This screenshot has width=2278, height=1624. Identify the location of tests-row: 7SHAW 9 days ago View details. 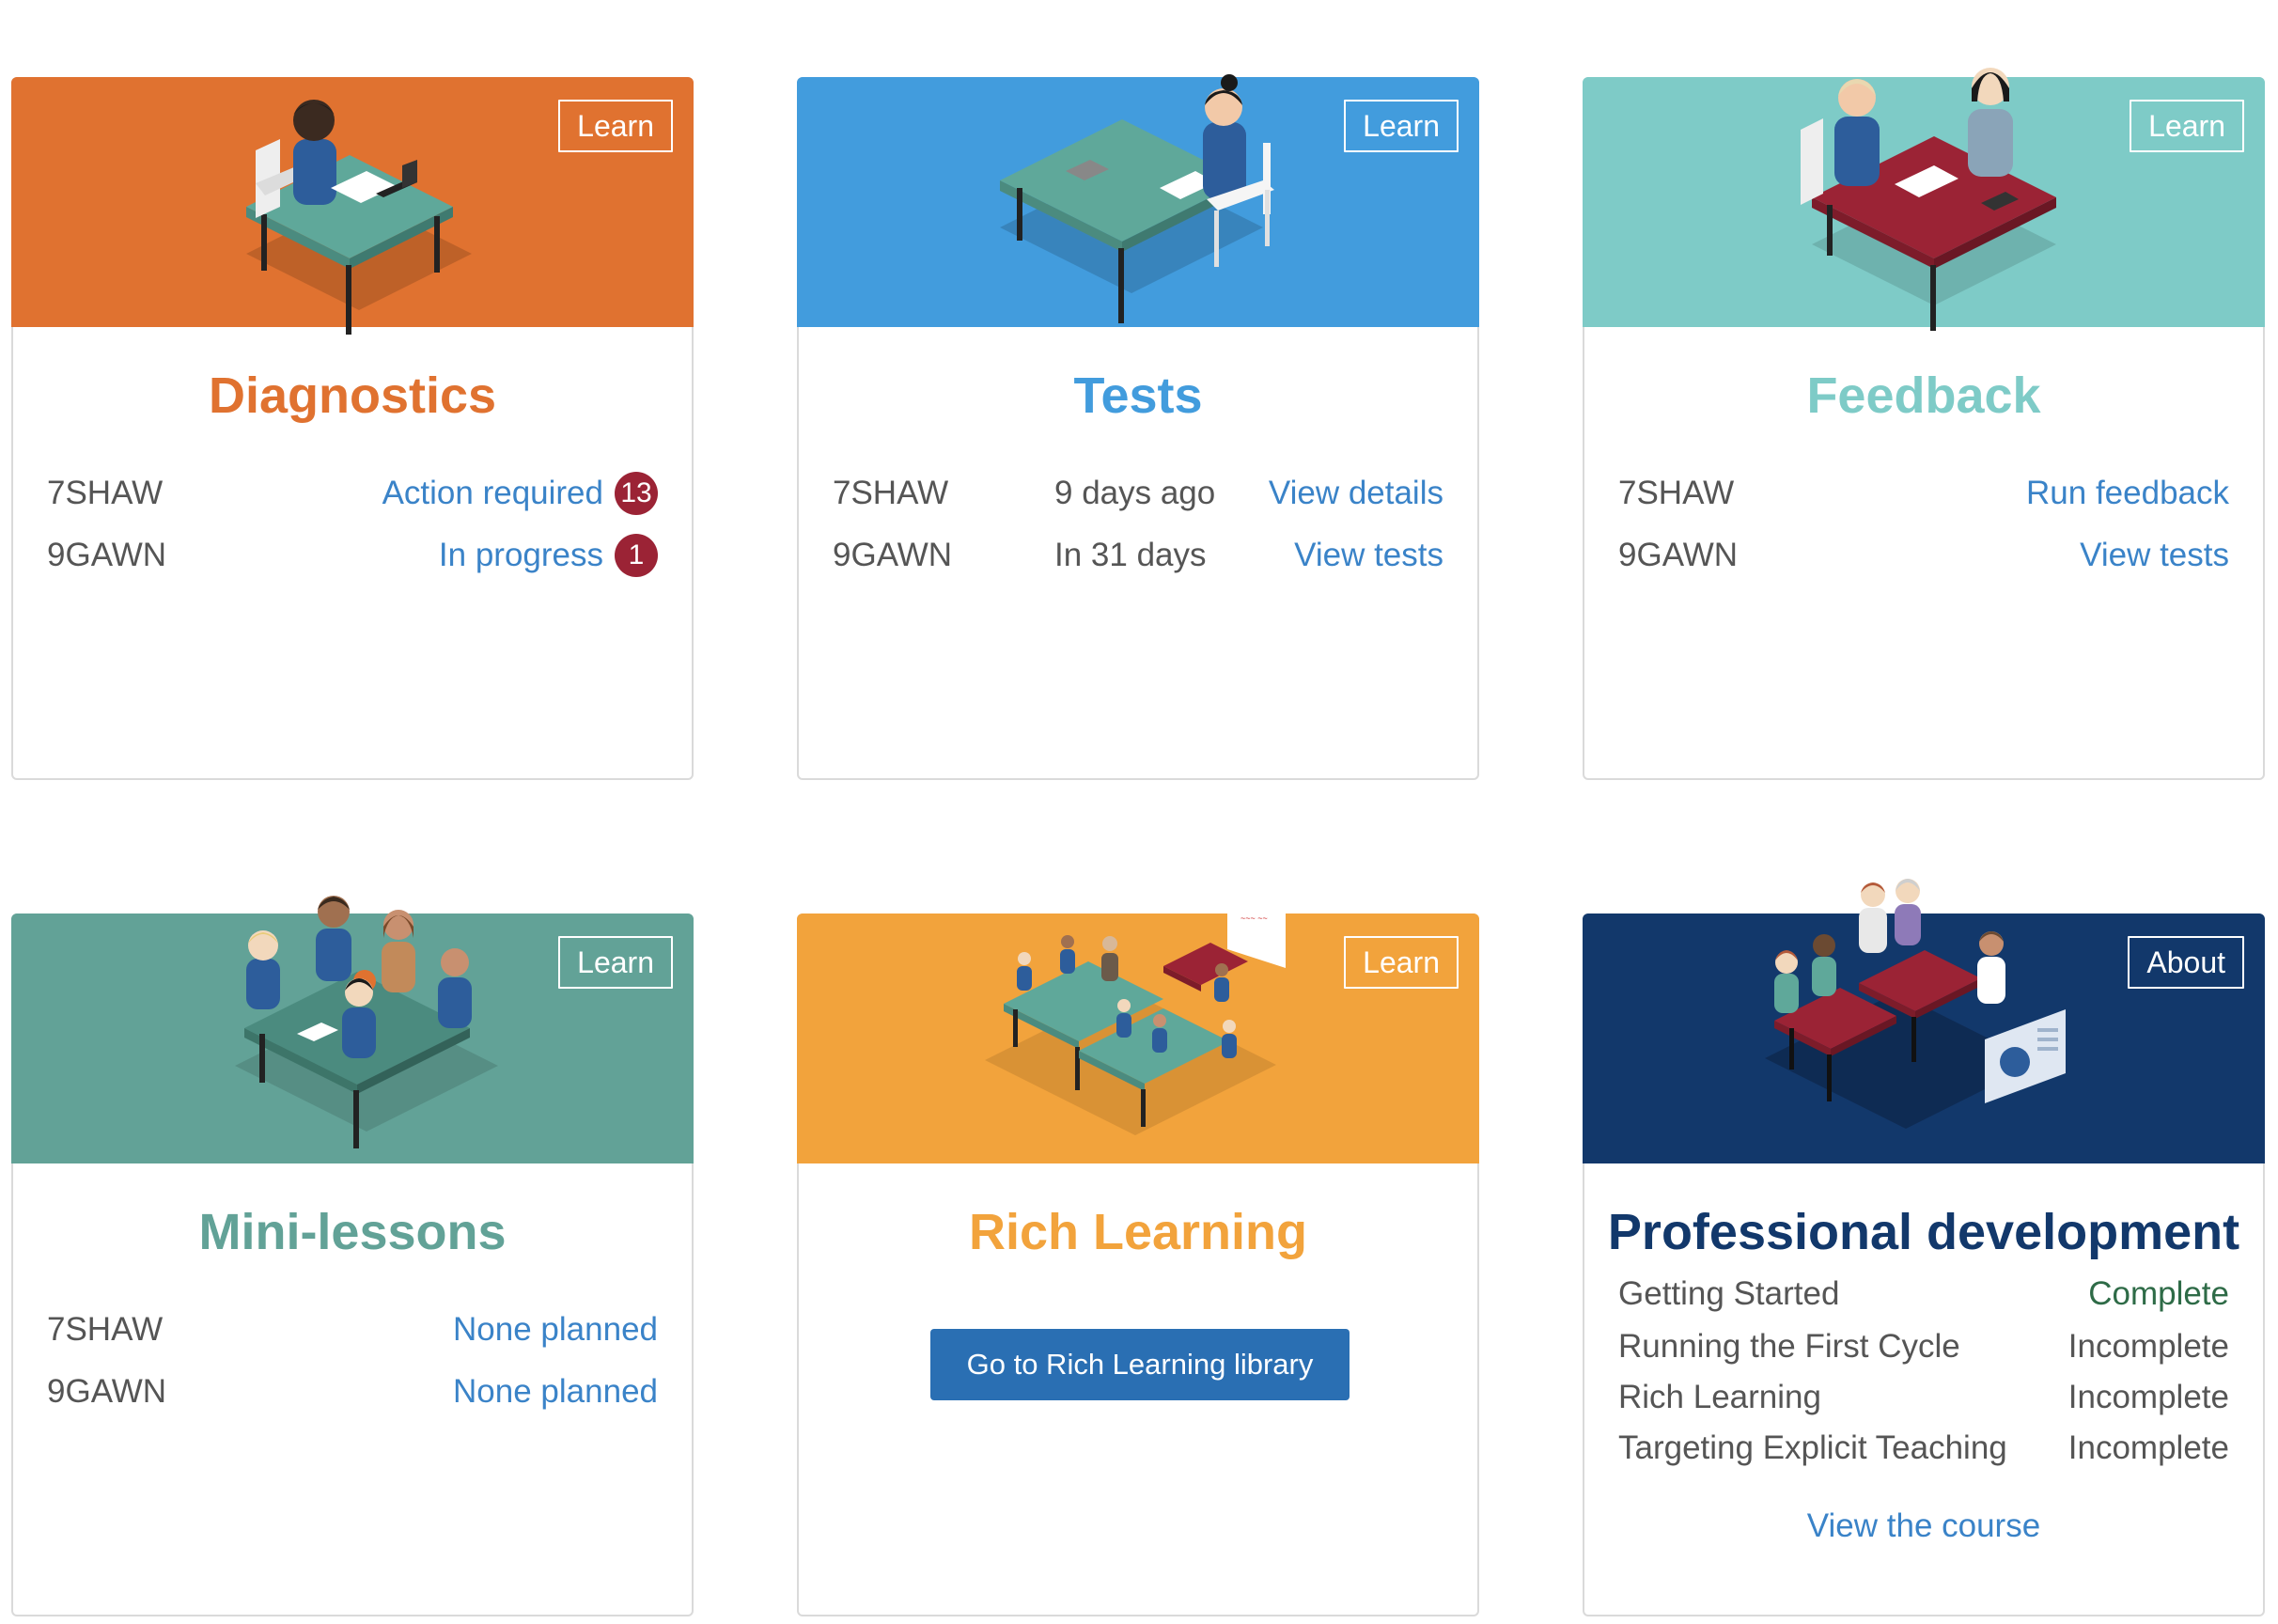
(1138, 493).